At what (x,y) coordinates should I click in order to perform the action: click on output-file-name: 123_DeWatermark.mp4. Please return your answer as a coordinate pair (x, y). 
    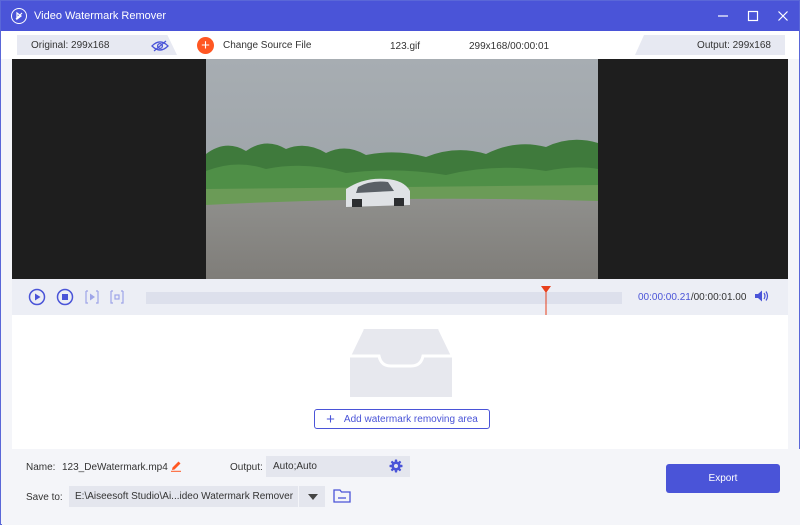
    Looking at the image, I should click on (115, 467).